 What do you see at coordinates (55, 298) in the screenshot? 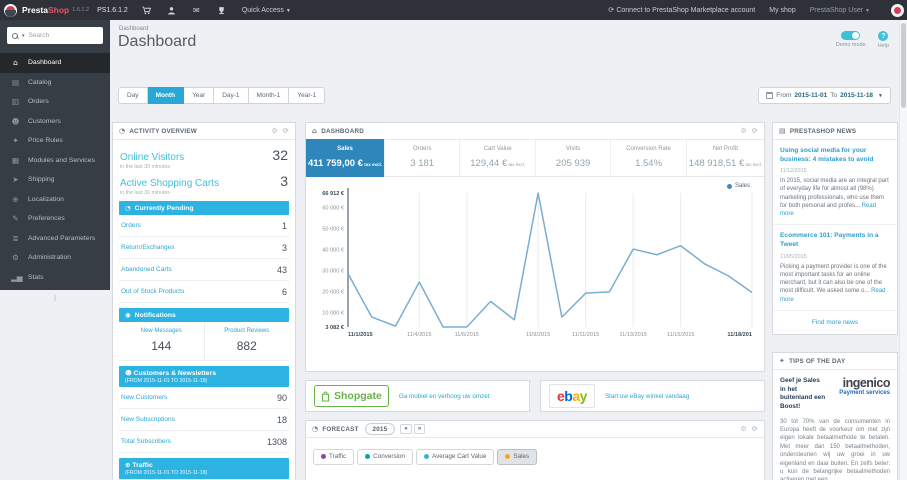
I see `sidebar-collapse-button: ‖` at bounding box center [55, 298].